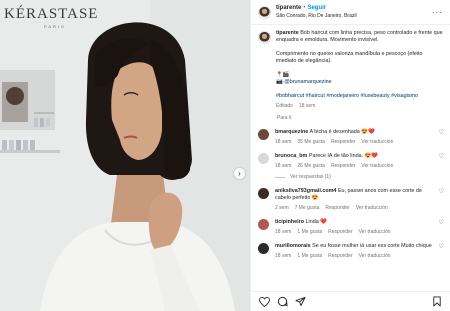  Describe the element at coordinates (280, 177) in the screenshot. I see `replies-line` at that location.